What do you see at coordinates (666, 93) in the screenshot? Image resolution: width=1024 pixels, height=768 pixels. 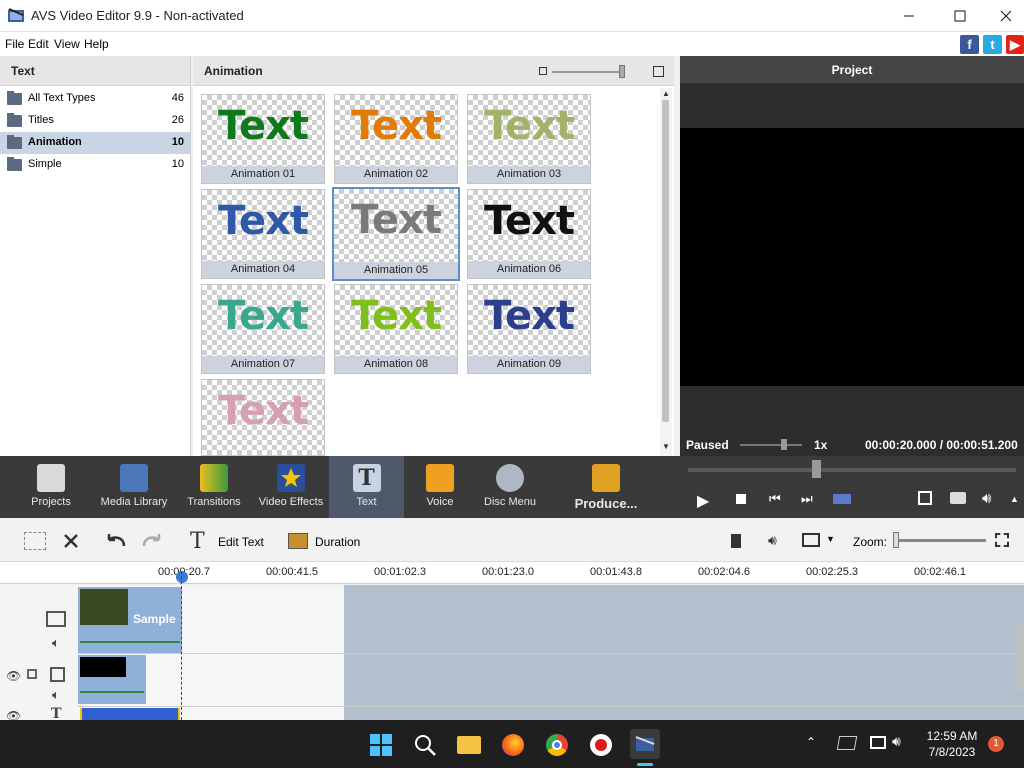 I see `scroll-up-icon: ▲` at bounding box center [666, 93].